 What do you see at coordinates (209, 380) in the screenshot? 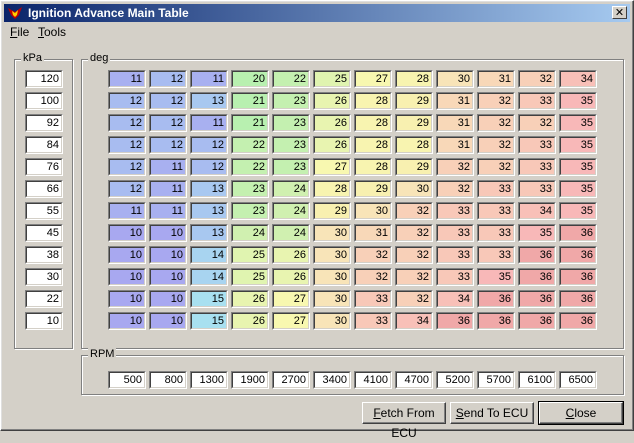
I see `rpm-cell: 1300` at bounding box center [209, 380].